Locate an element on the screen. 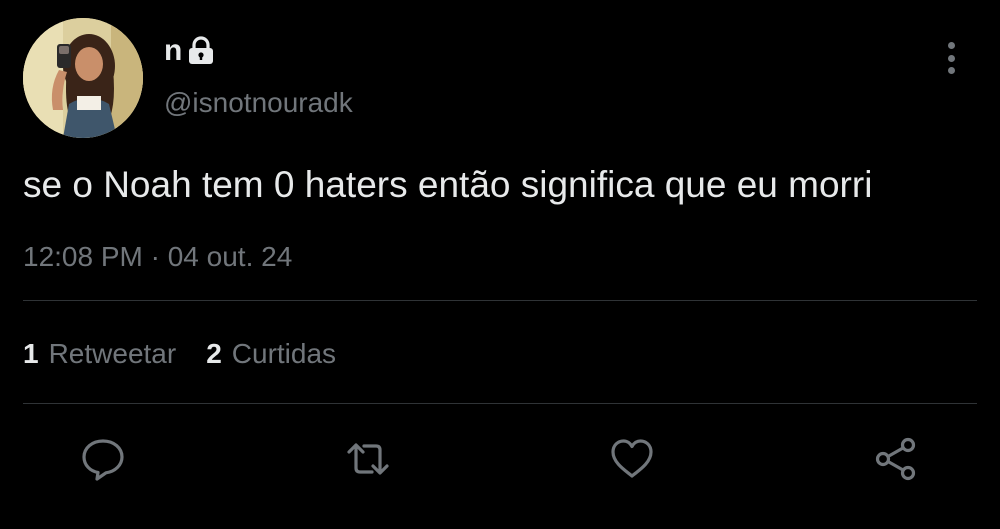  like-stat: 2 Curtidas is located at coordinates (271, 354).